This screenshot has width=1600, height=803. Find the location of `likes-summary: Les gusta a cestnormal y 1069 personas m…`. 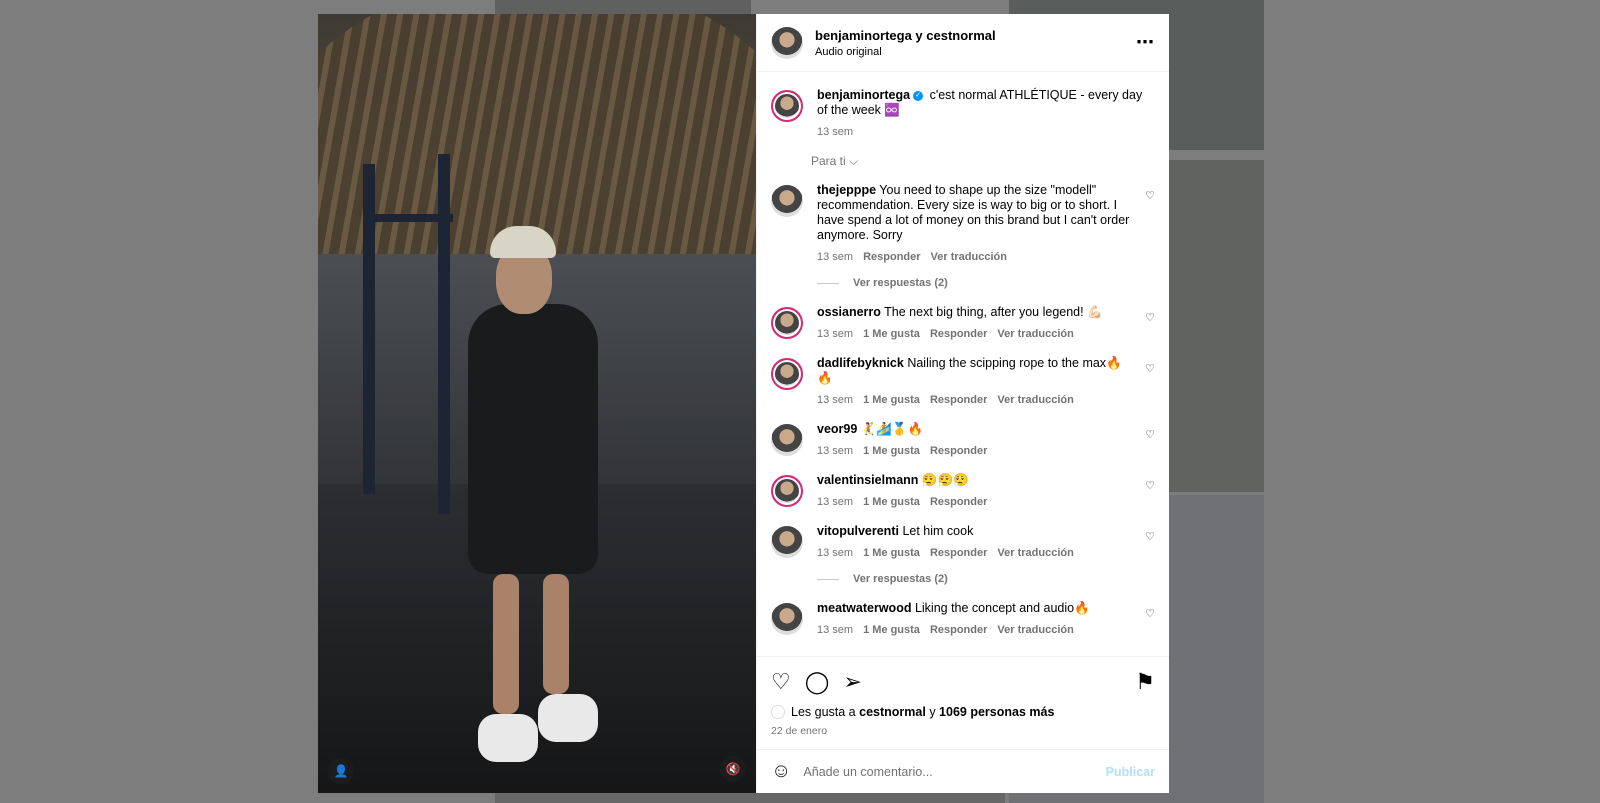

likes-summary: Les gusta a cestnormal y 1069 personas m… is located at coordinates (963, 712).